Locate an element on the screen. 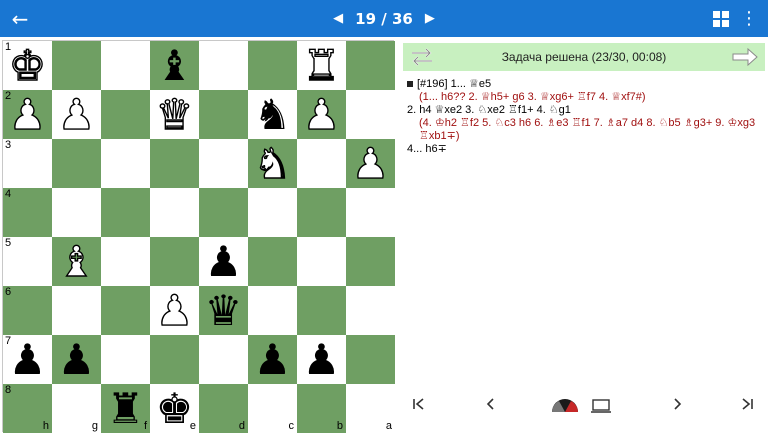  white-king-icon: ♚ is located at coordinates (27, 65).